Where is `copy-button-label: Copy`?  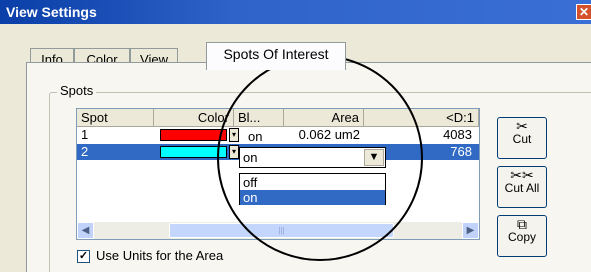 copy-button-label: Copy is located at coordinates (521, 237).